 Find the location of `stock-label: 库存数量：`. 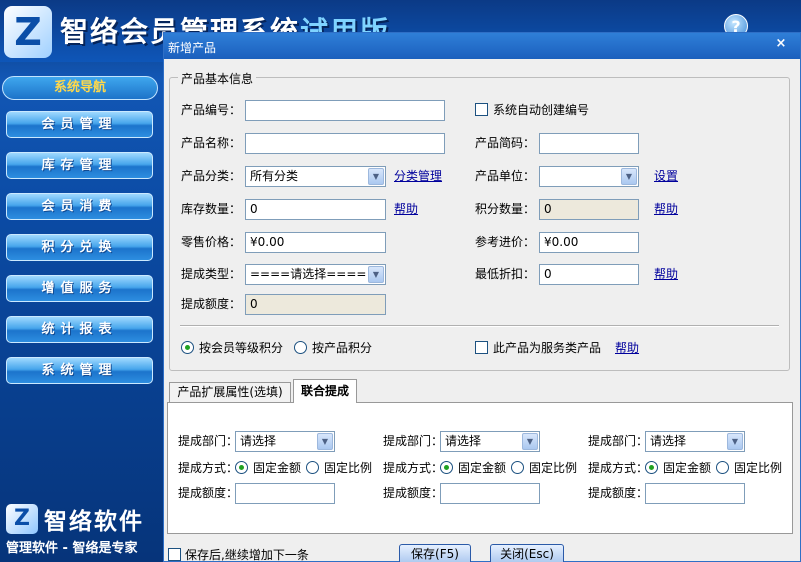

stock-label: 库存数量： is located at coordinates (211, 209).